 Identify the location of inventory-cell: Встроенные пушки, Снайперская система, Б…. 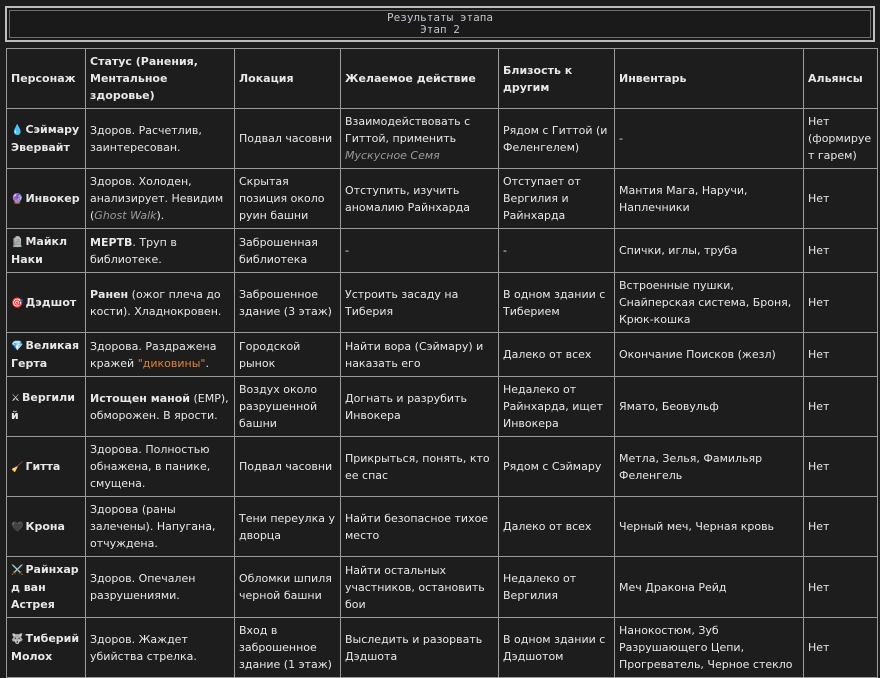
(709, 302).